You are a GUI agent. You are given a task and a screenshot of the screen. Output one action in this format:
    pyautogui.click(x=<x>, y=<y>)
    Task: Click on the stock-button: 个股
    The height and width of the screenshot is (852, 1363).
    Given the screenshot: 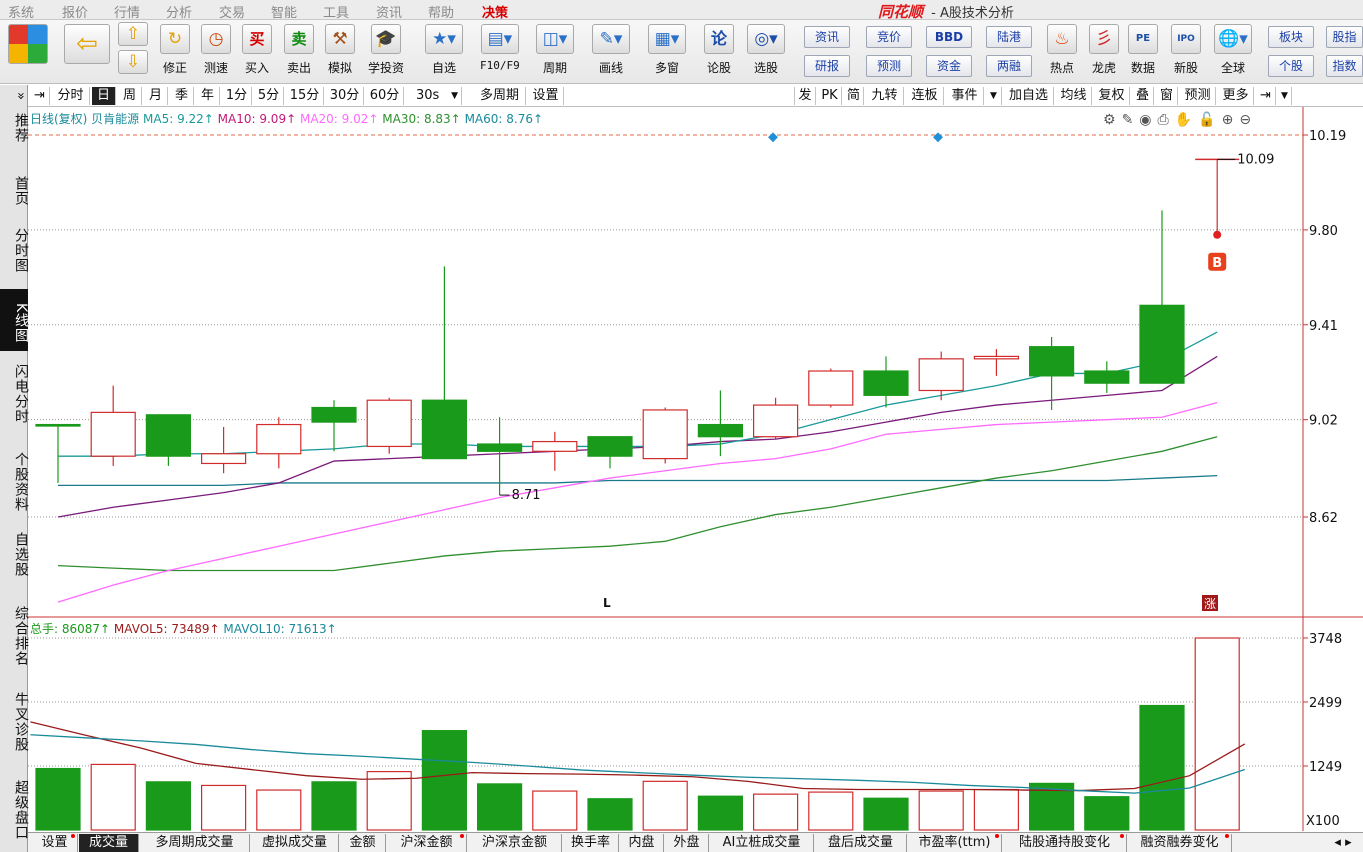 What is the action you would take?
    pyautogui.click(x=1291, y=66)
    